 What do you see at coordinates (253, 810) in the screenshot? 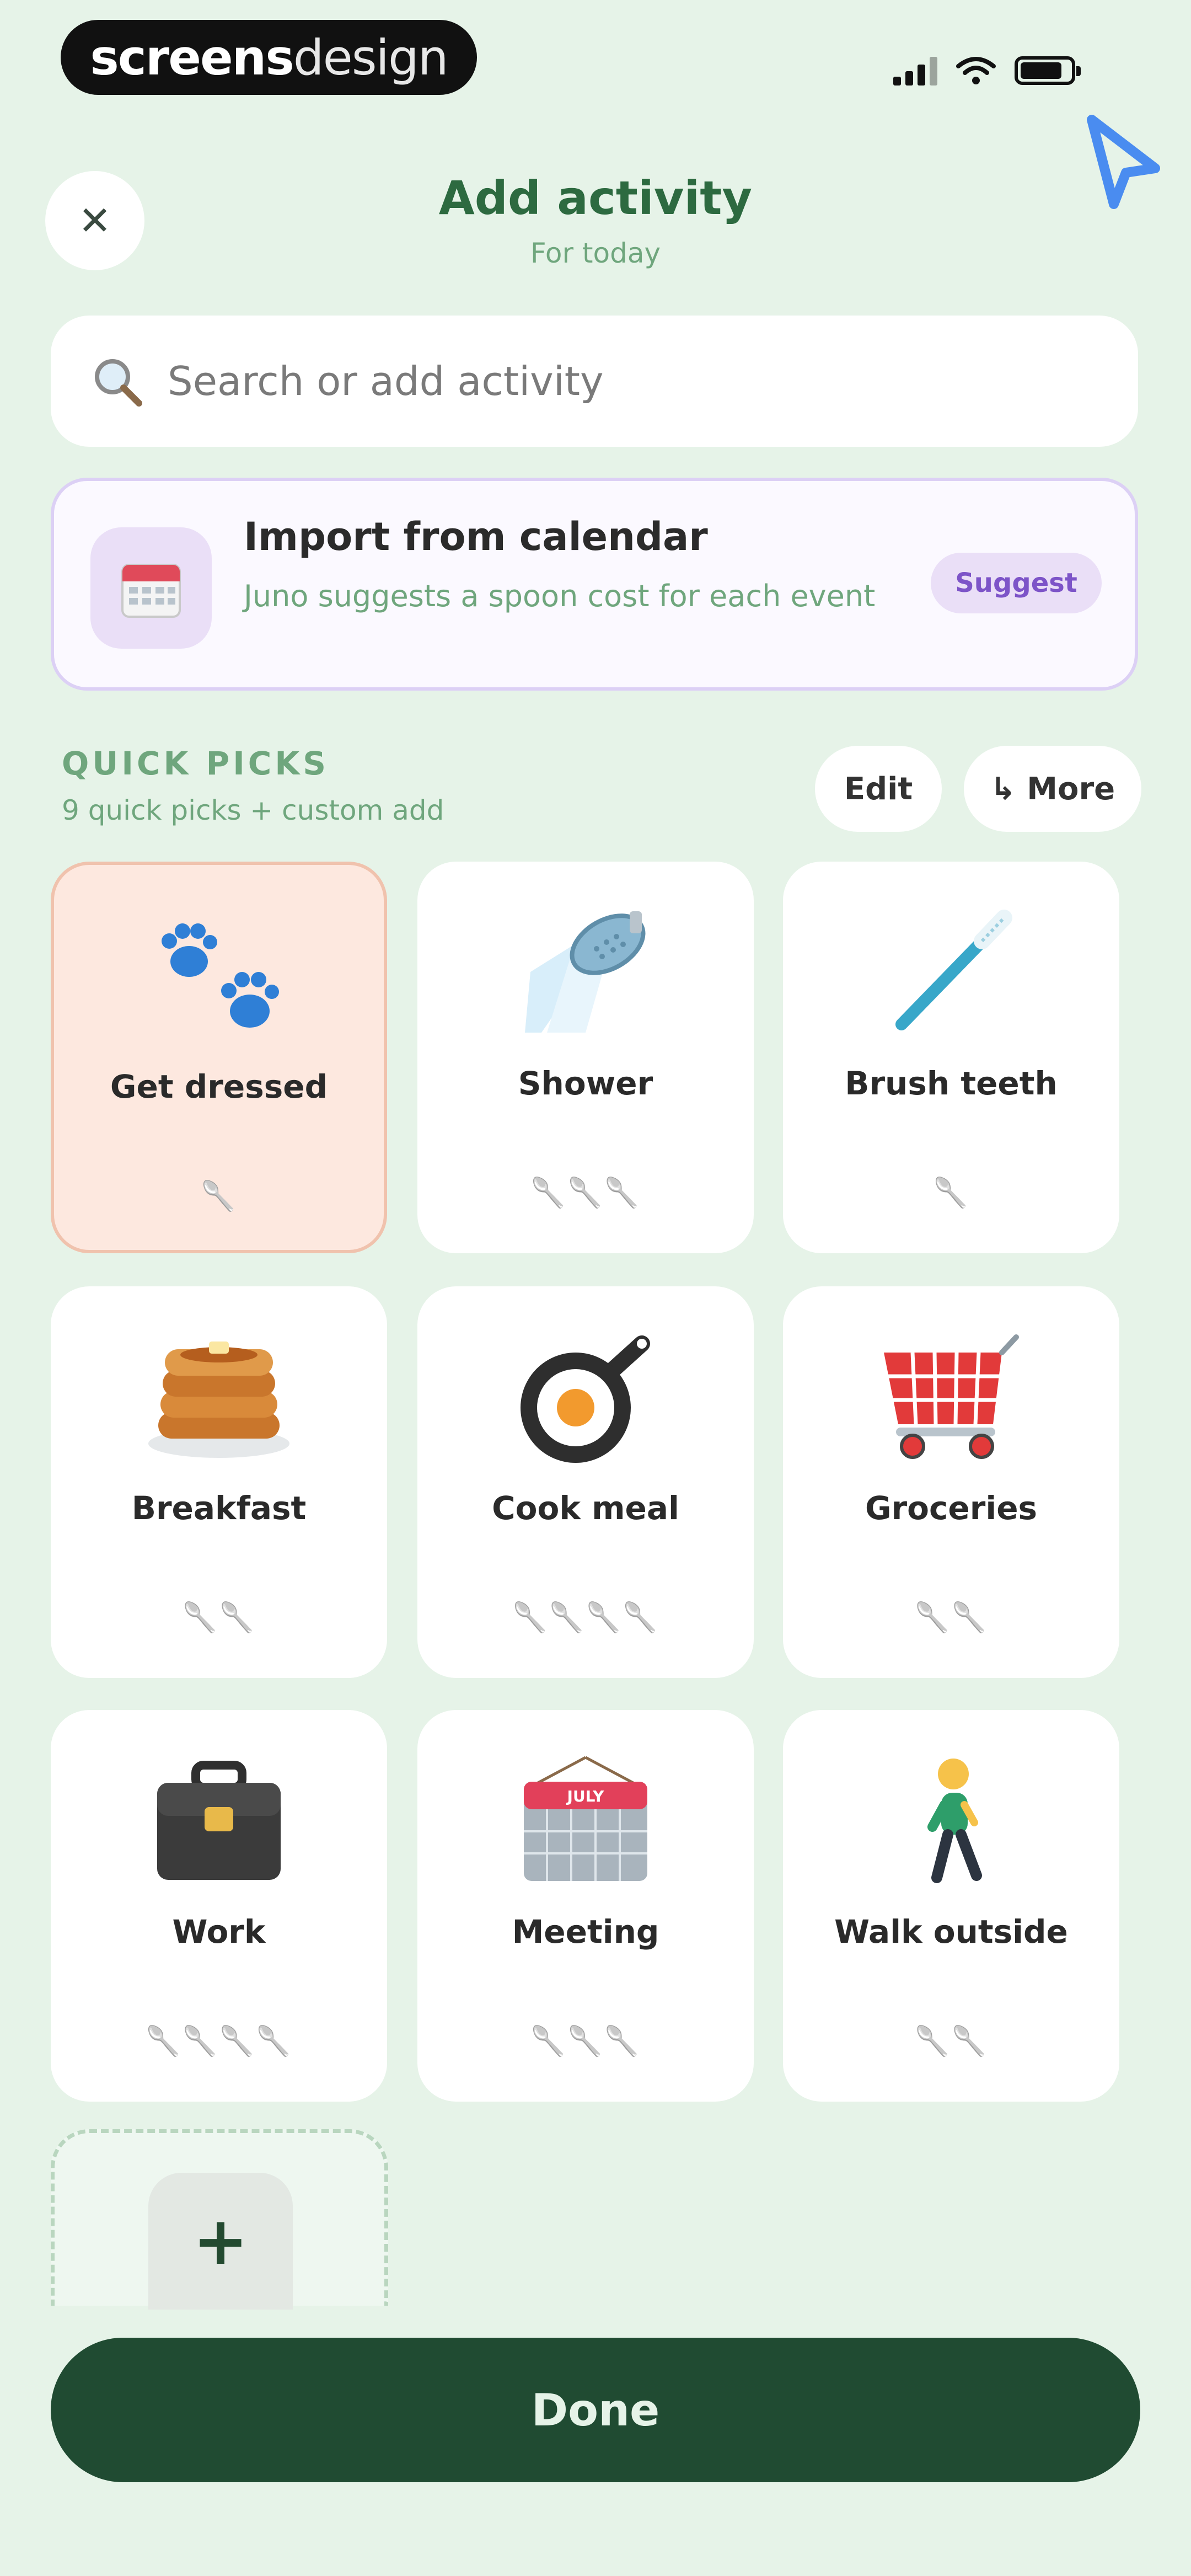
I see `quick-picks-count: 9 quick picks + custom add` at bounding box center [253, 810].